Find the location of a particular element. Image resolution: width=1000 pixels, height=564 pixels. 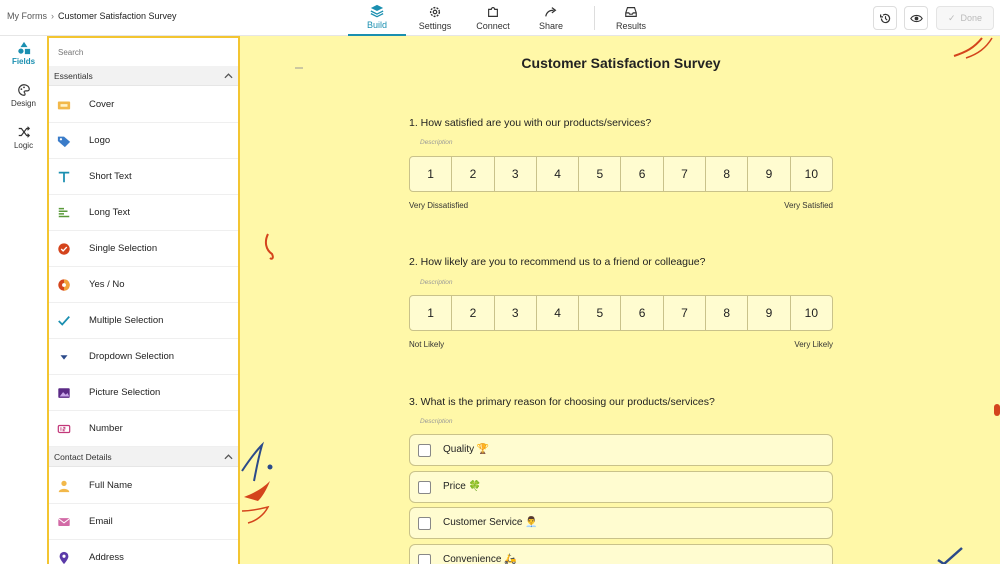

rail-fields-label: Fields is located at coordinates (23, 61).